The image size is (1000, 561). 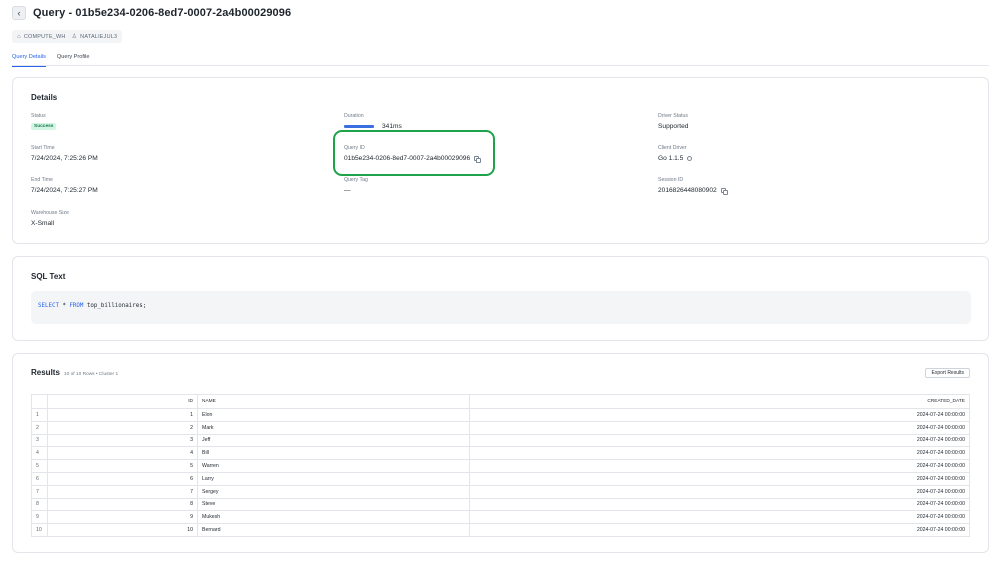 I want to click on table-row: 10 10 Bernard 2024-07-24 00:00:00, so click(x=500, y=530).